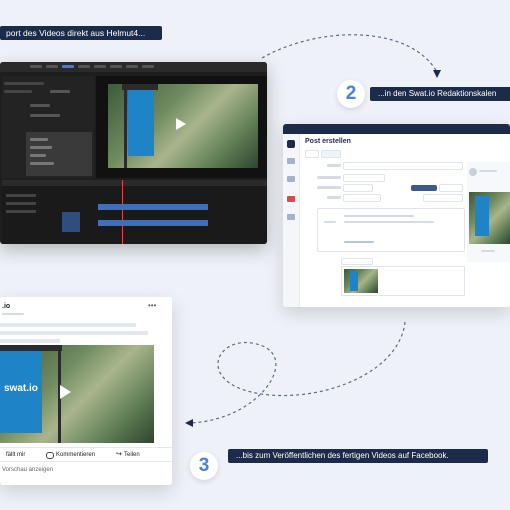  I want to click on status-toggle, so click(424, 188).